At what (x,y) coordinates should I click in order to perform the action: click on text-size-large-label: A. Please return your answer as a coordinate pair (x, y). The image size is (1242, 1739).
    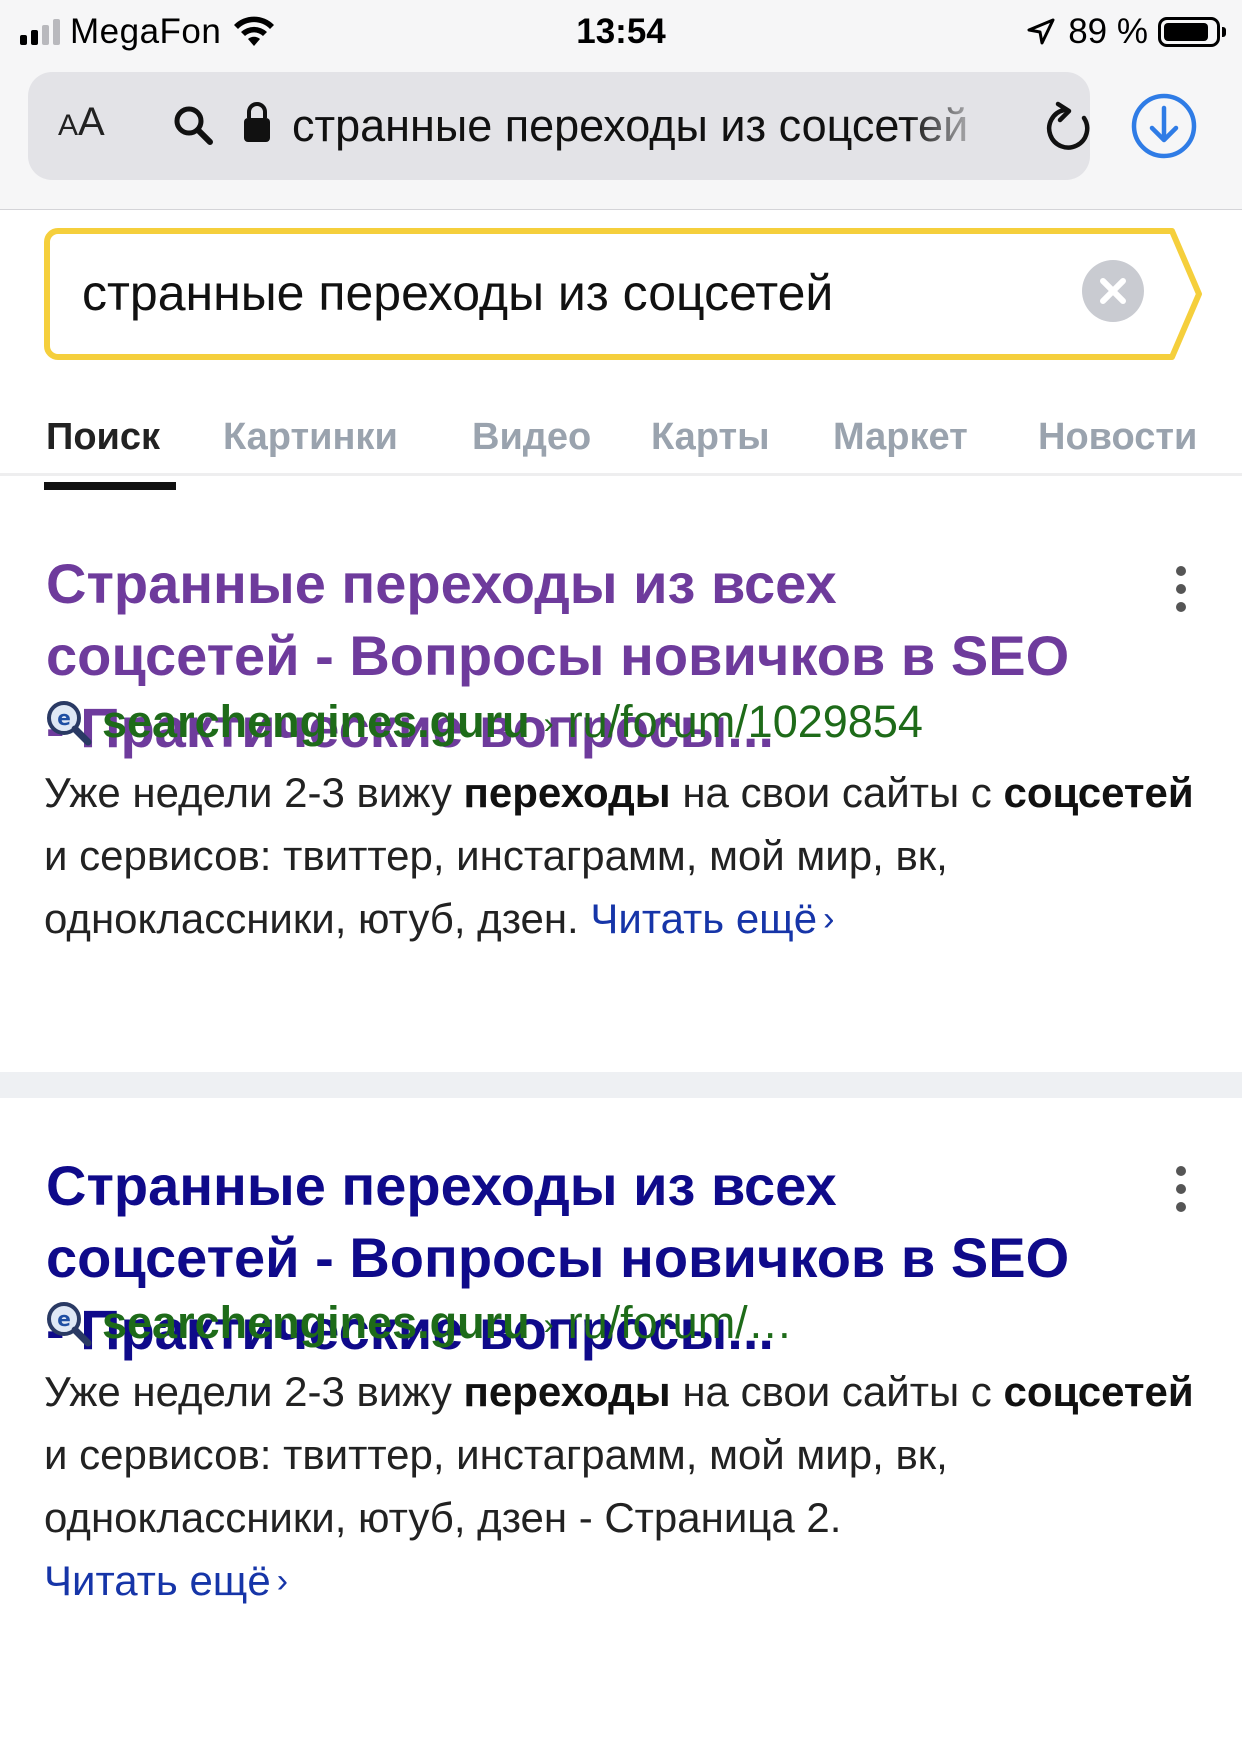
    Looking at the image, I should click on (91, 122).